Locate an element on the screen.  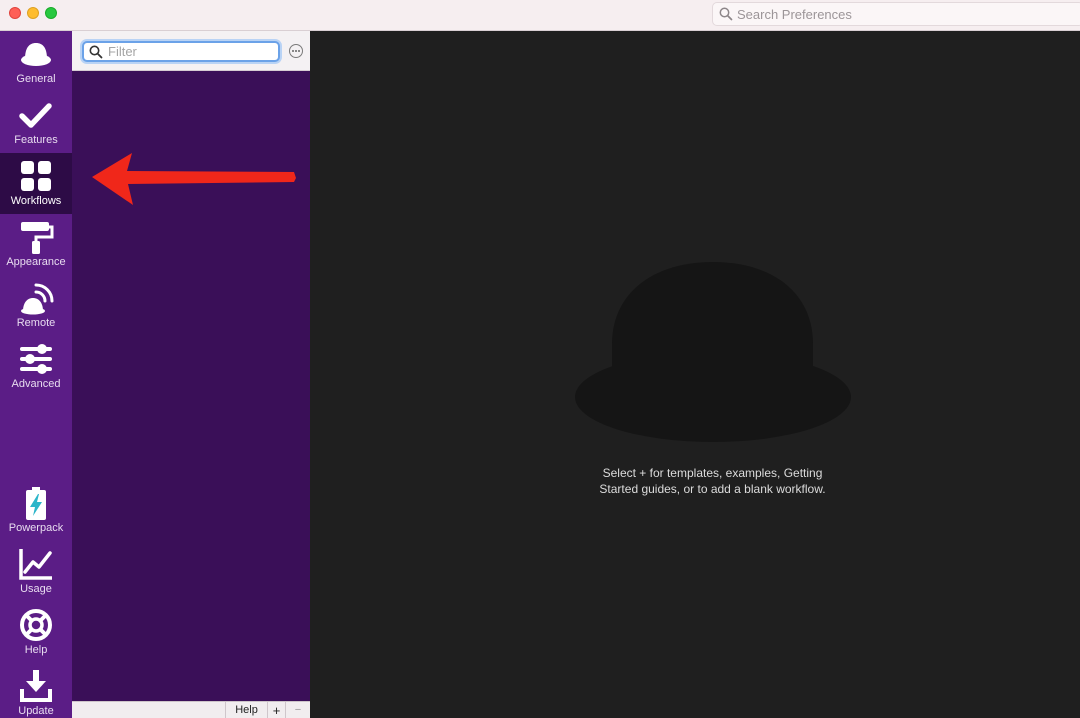
sidebar-item-update: Update is located at coordinates (36, 690).